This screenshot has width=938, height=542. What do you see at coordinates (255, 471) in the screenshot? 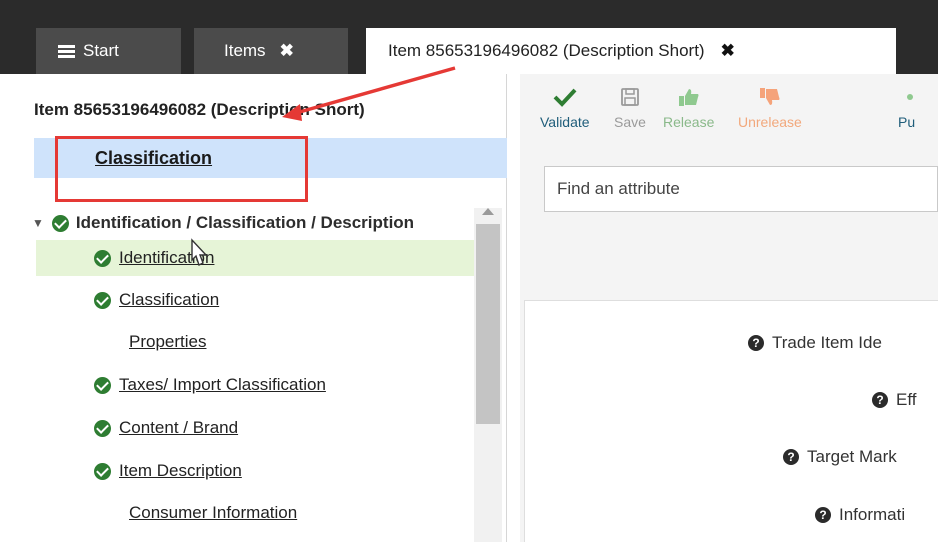
I see `tree-item-item-description: Item Description` at bounding box center [255, 471].